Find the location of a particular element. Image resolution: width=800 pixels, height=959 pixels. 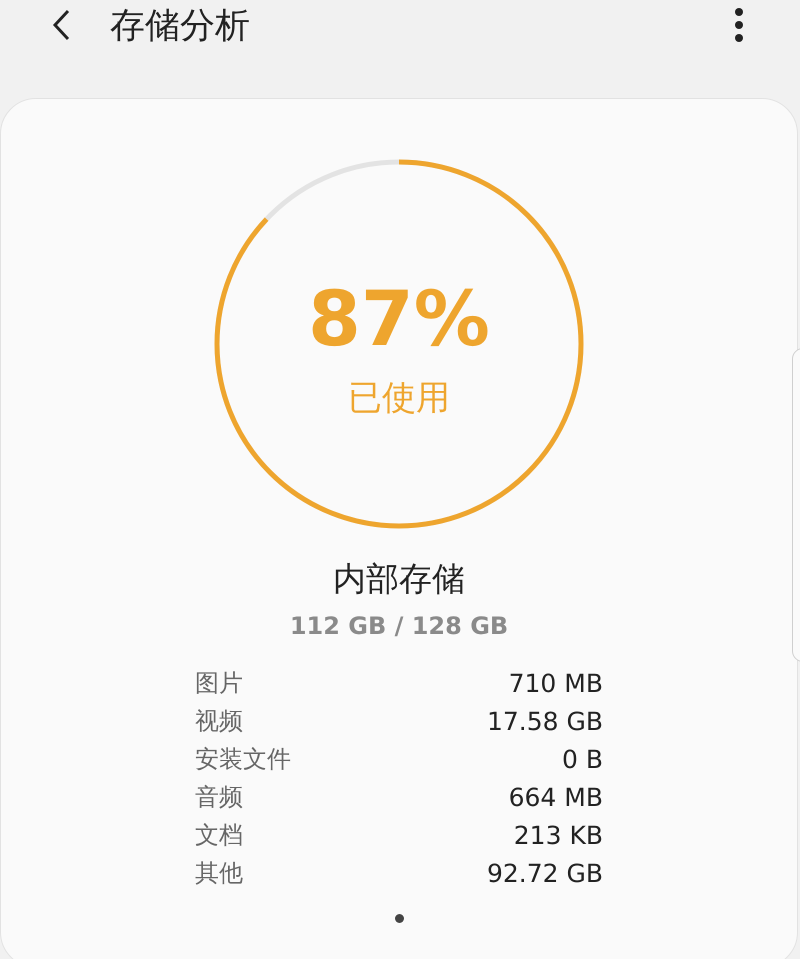

category-size: 213 KB is located at coordinates (558, 835).